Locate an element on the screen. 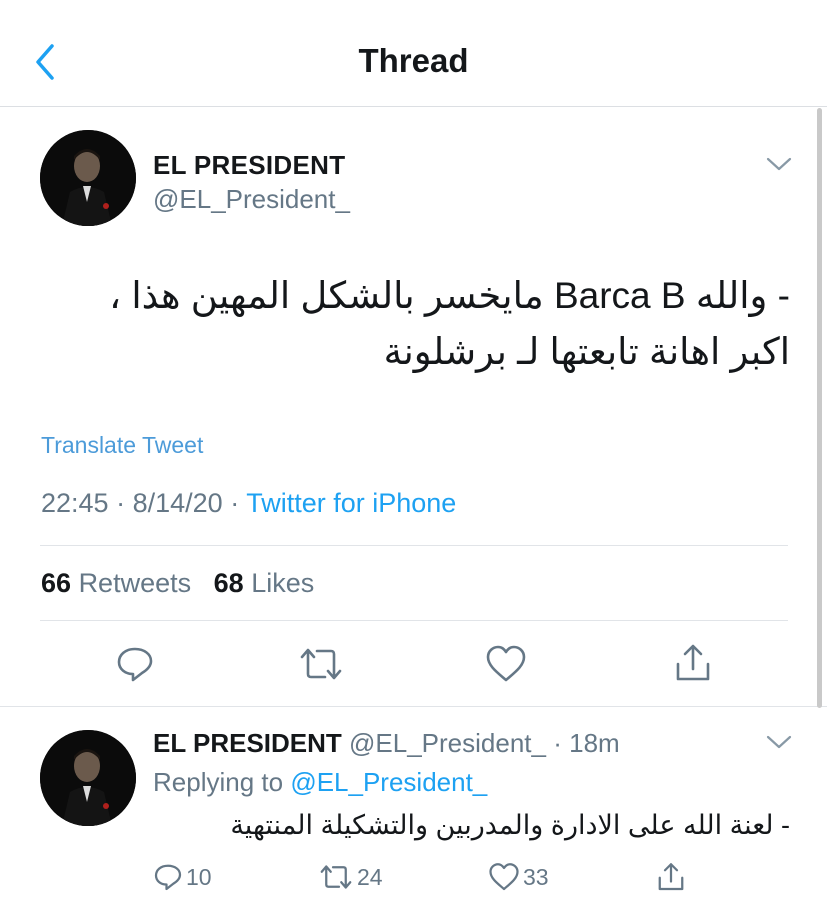  reply-share-button is located at coordinates (671, 877).